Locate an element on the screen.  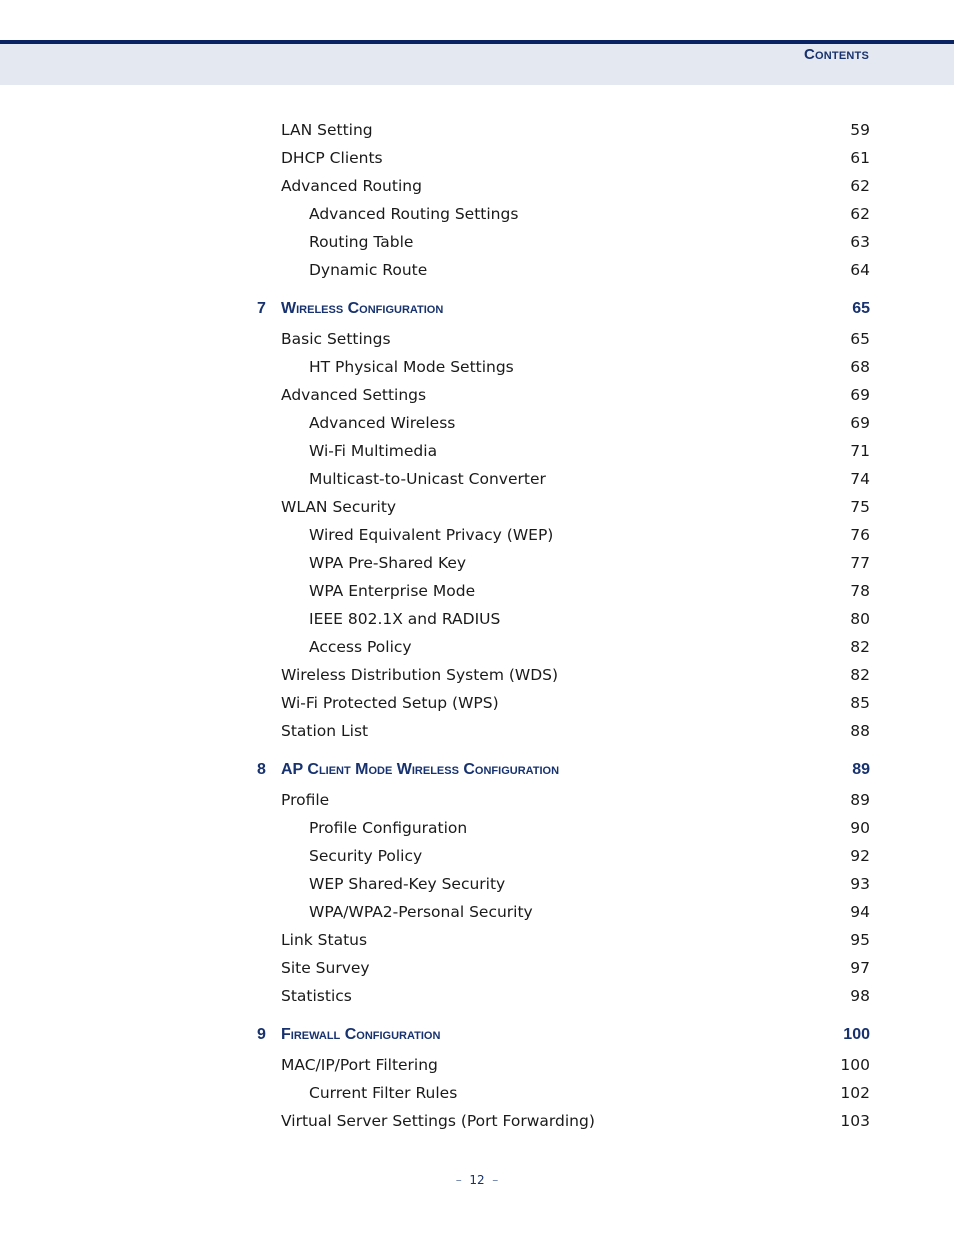
toc-entry: IEEE 802.1X and RADIUS 80 is located at coordinates (477, 619).